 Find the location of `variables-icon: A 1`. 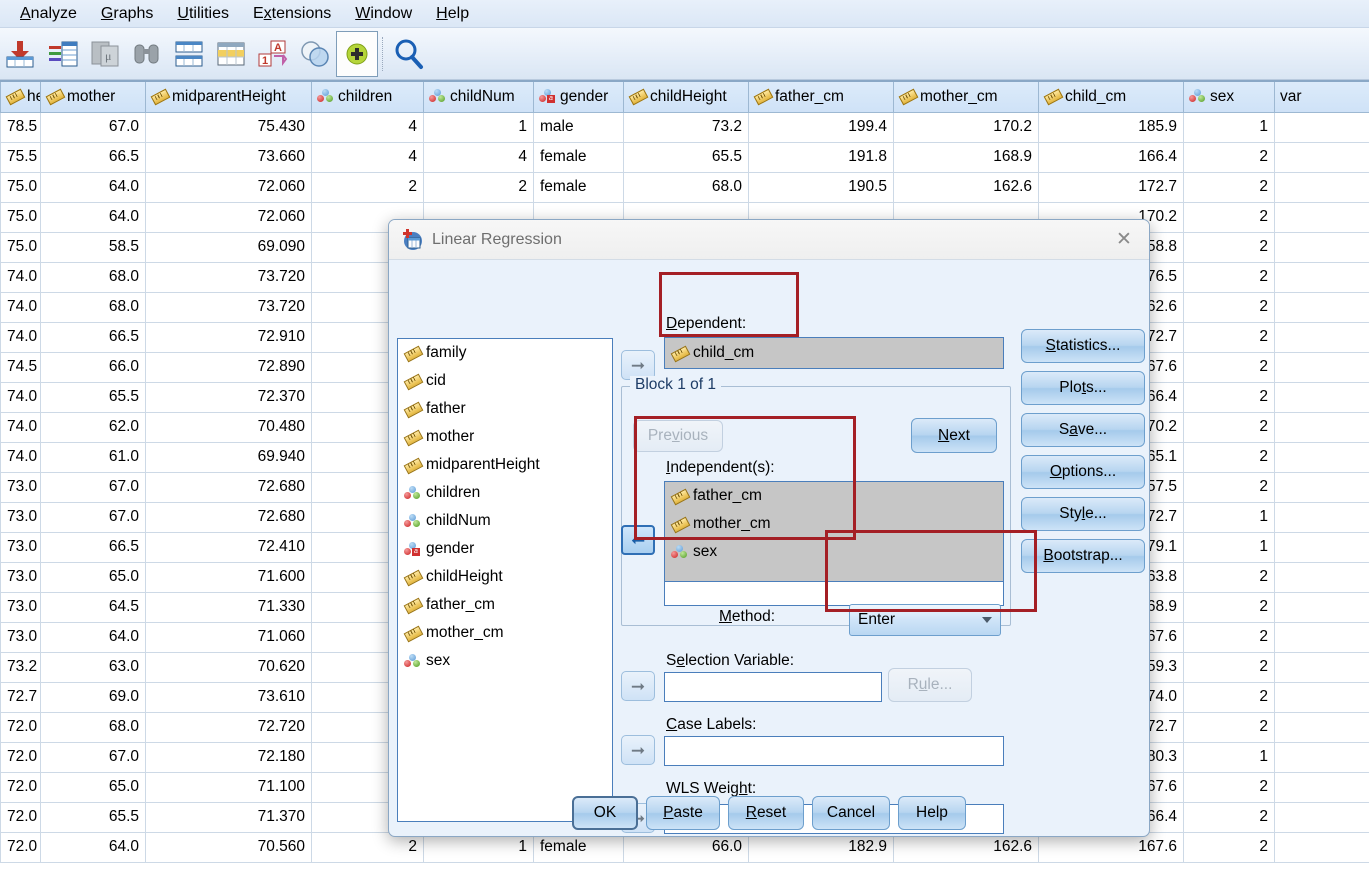

variables-icon: A 1 is located at coordinates (273, 54).